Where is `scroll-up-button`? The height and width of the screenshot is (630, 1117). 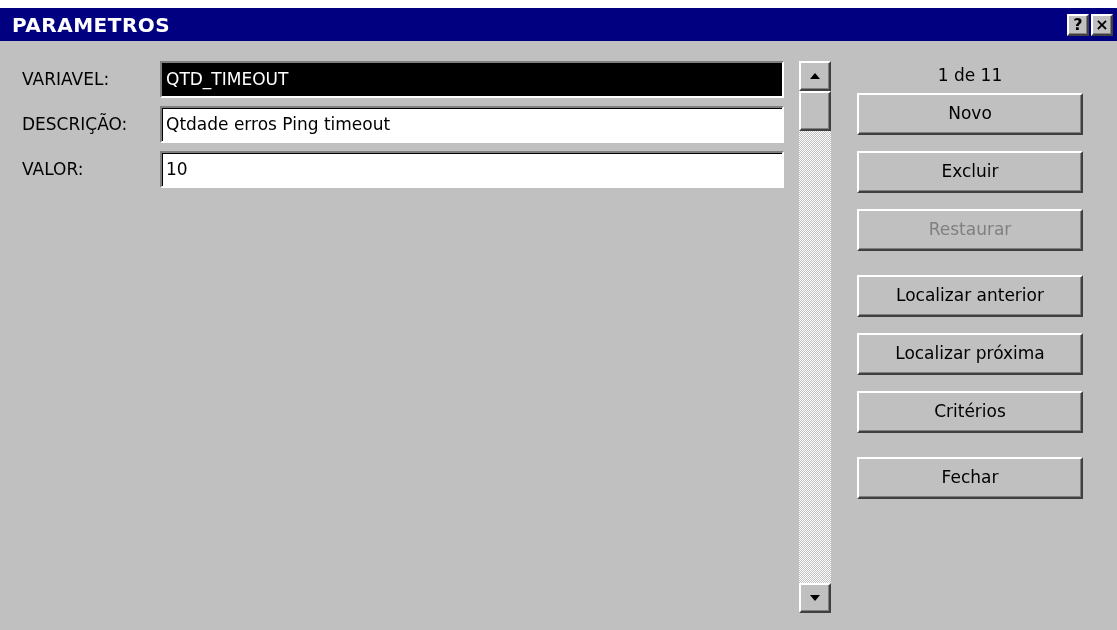
scroll-up-button is located at coordinates (815, 76).